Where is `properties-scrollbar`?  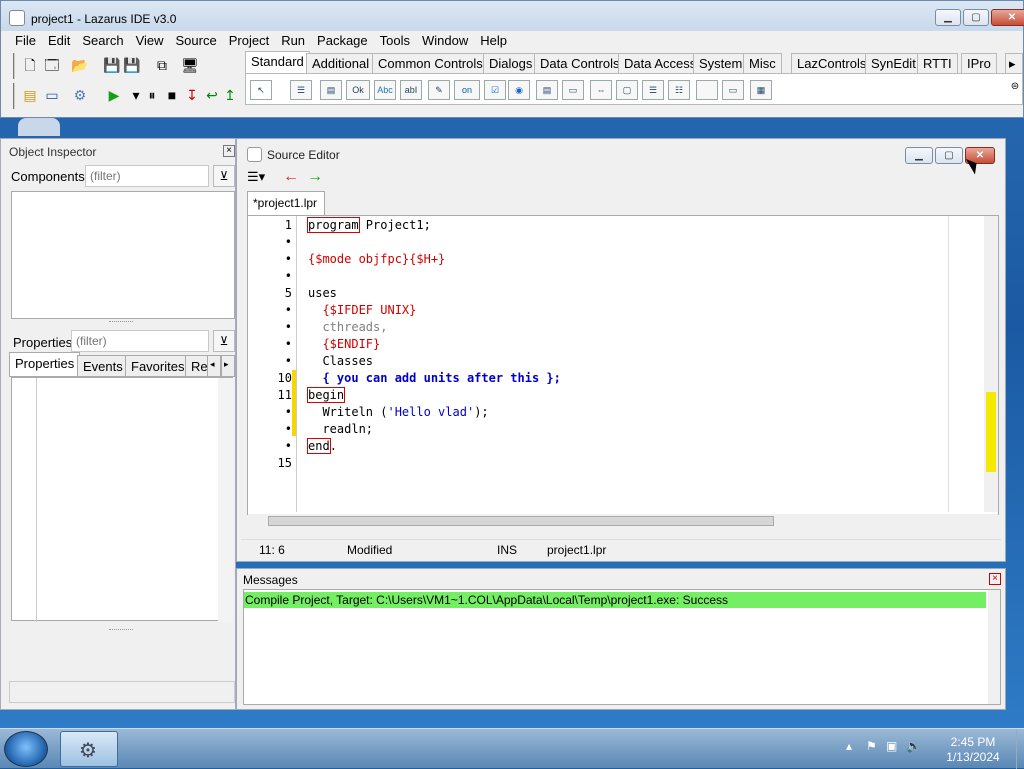 properties-scrollbar is located at coordinates (225, 500).